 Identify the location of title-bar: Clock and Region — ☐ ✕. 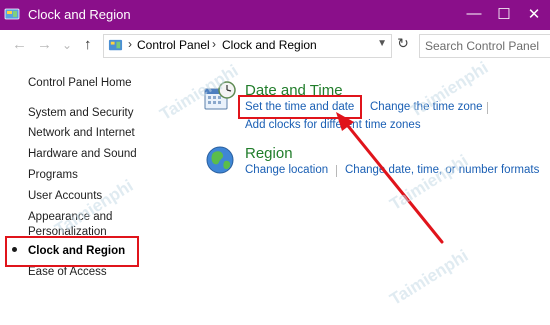
(275, 15).